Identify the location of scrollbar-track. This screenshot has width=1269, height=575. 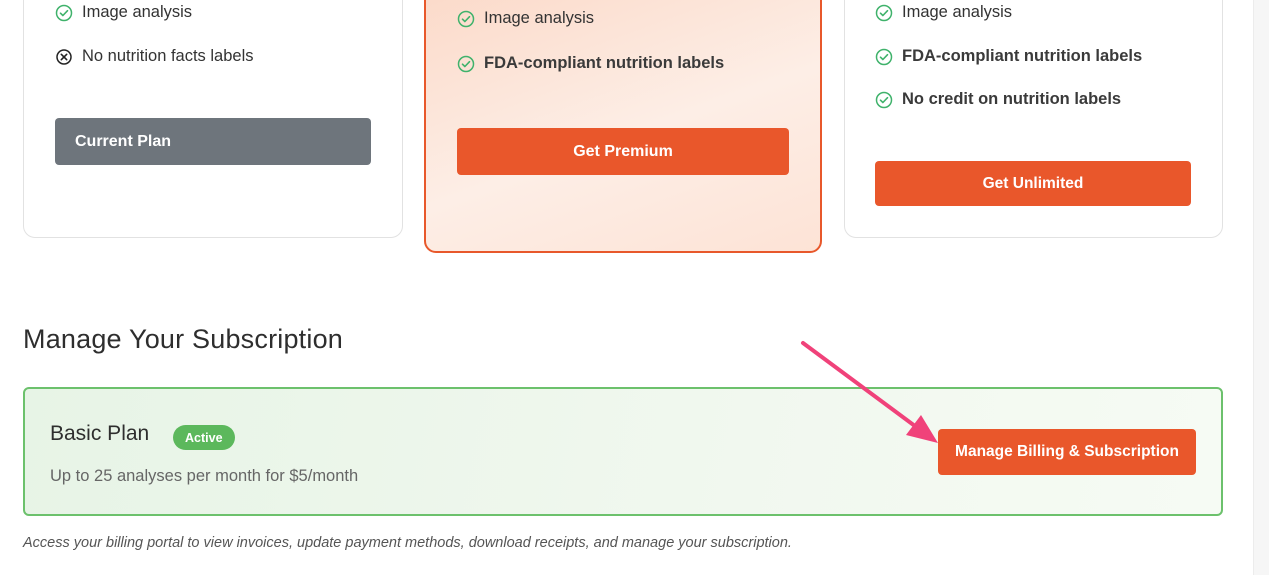
(1261, 287).